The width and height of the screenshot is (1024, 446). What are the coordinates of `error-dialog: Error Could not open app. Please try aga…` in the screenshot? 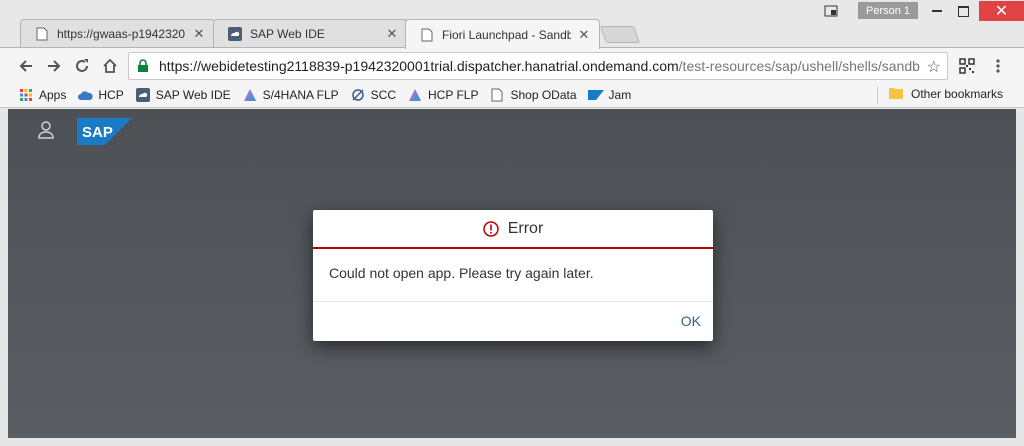 It's located at (513, 275).